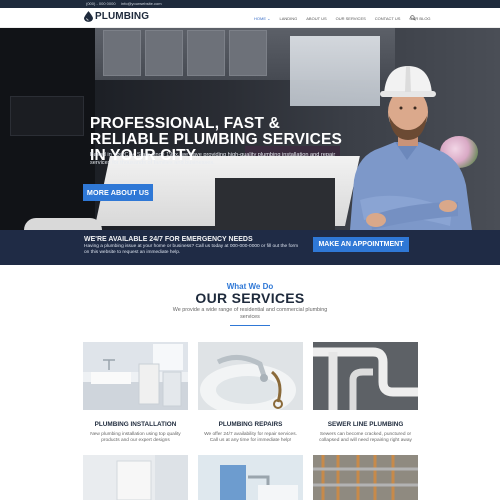  What do you see at coordinates (316, 18) in the screenshot?
I see `nav-about-us: ABOUT US` at bounding box center [316, 18].